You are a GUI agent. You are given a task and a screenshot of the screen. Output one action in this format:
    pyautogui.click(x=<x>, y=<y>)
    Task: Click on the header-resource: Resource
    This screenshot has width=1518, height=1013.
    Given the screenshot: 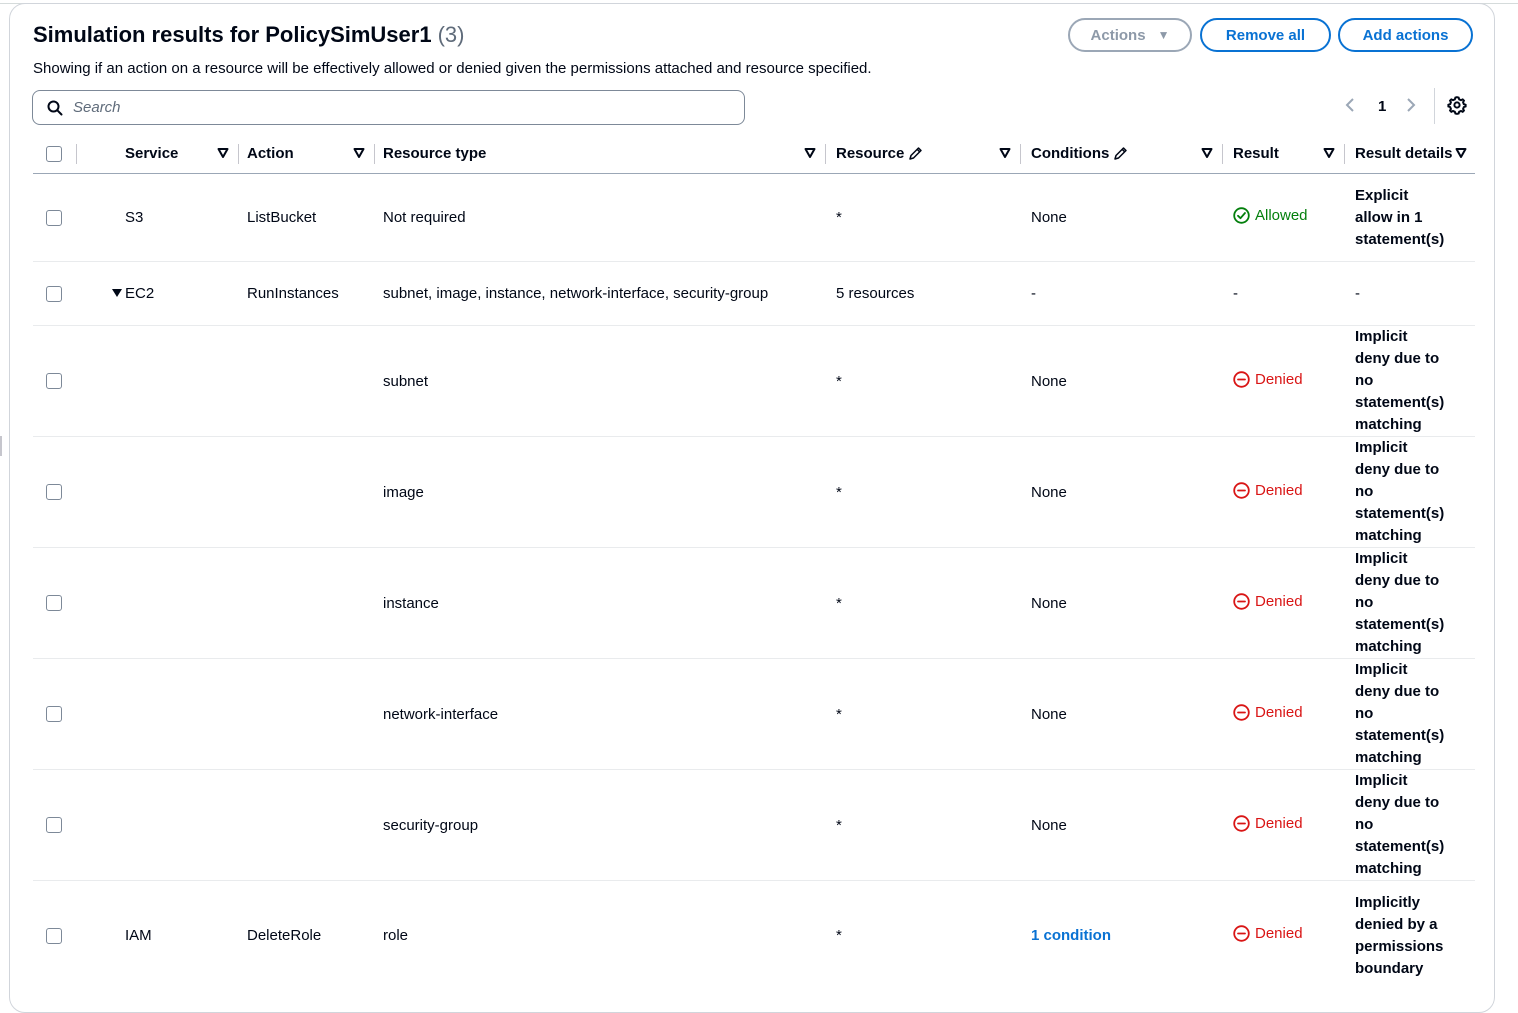 What is the action you would take?
    pyautogui.click(x=923, y=154)
    